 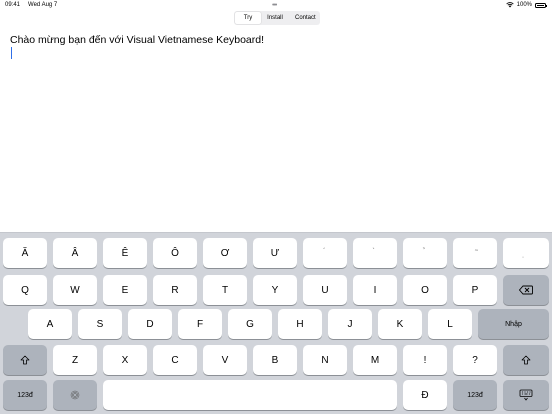 What do you see at coordinates (509, 5) in the screenshot?
I see `wifi-icon` at bounding box center [509, 5].